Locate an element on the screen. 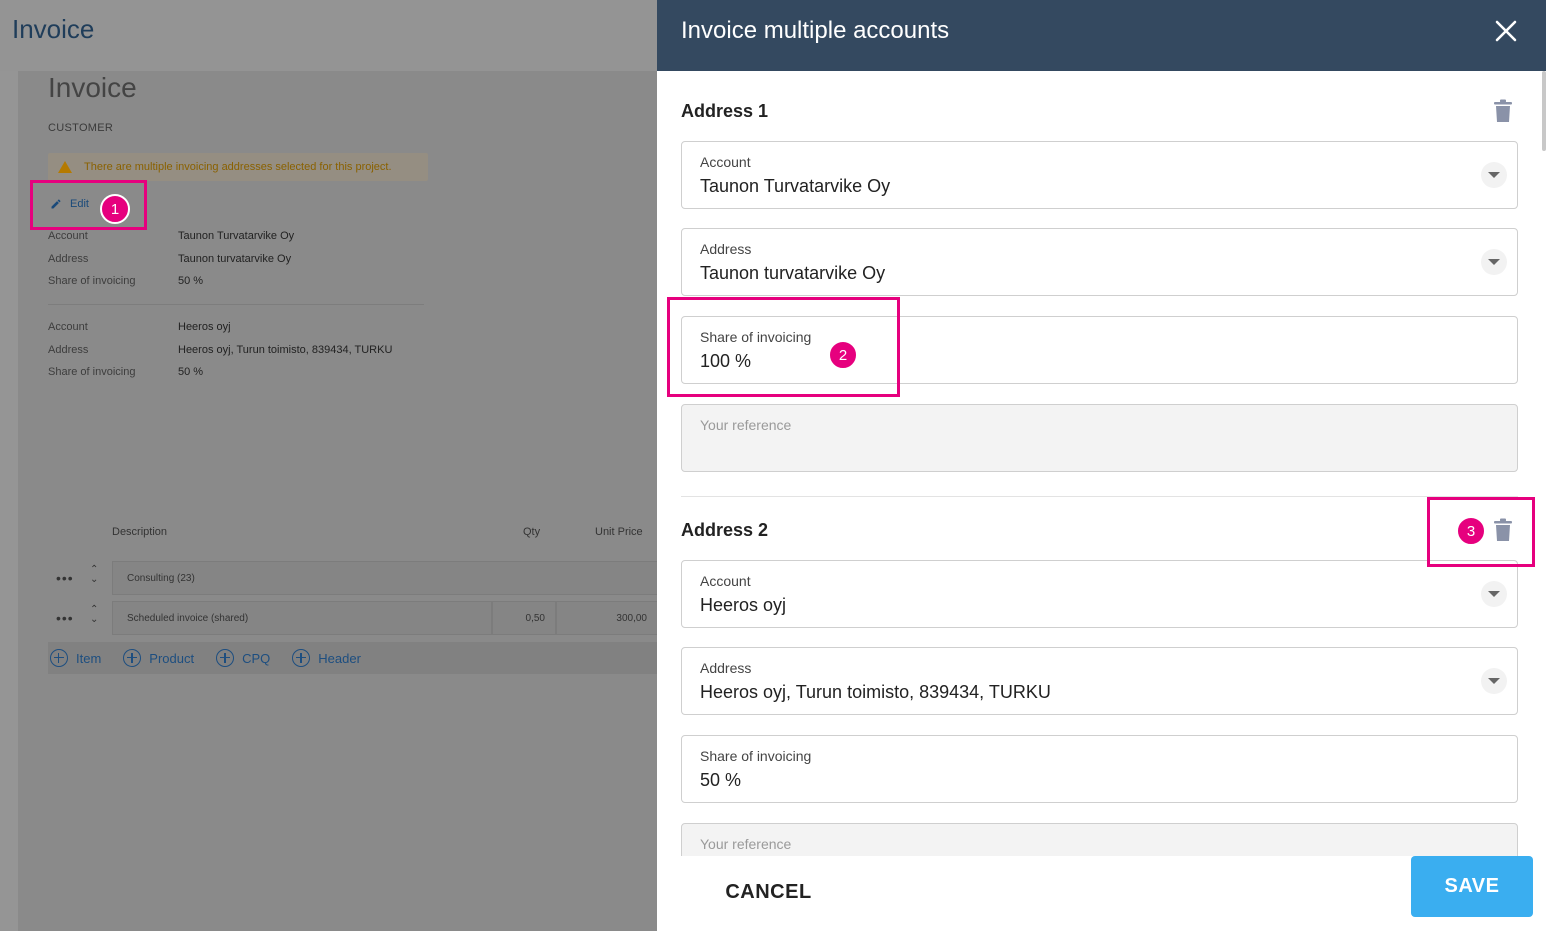  add-item-button: Item is located at coordinates (75, 658).